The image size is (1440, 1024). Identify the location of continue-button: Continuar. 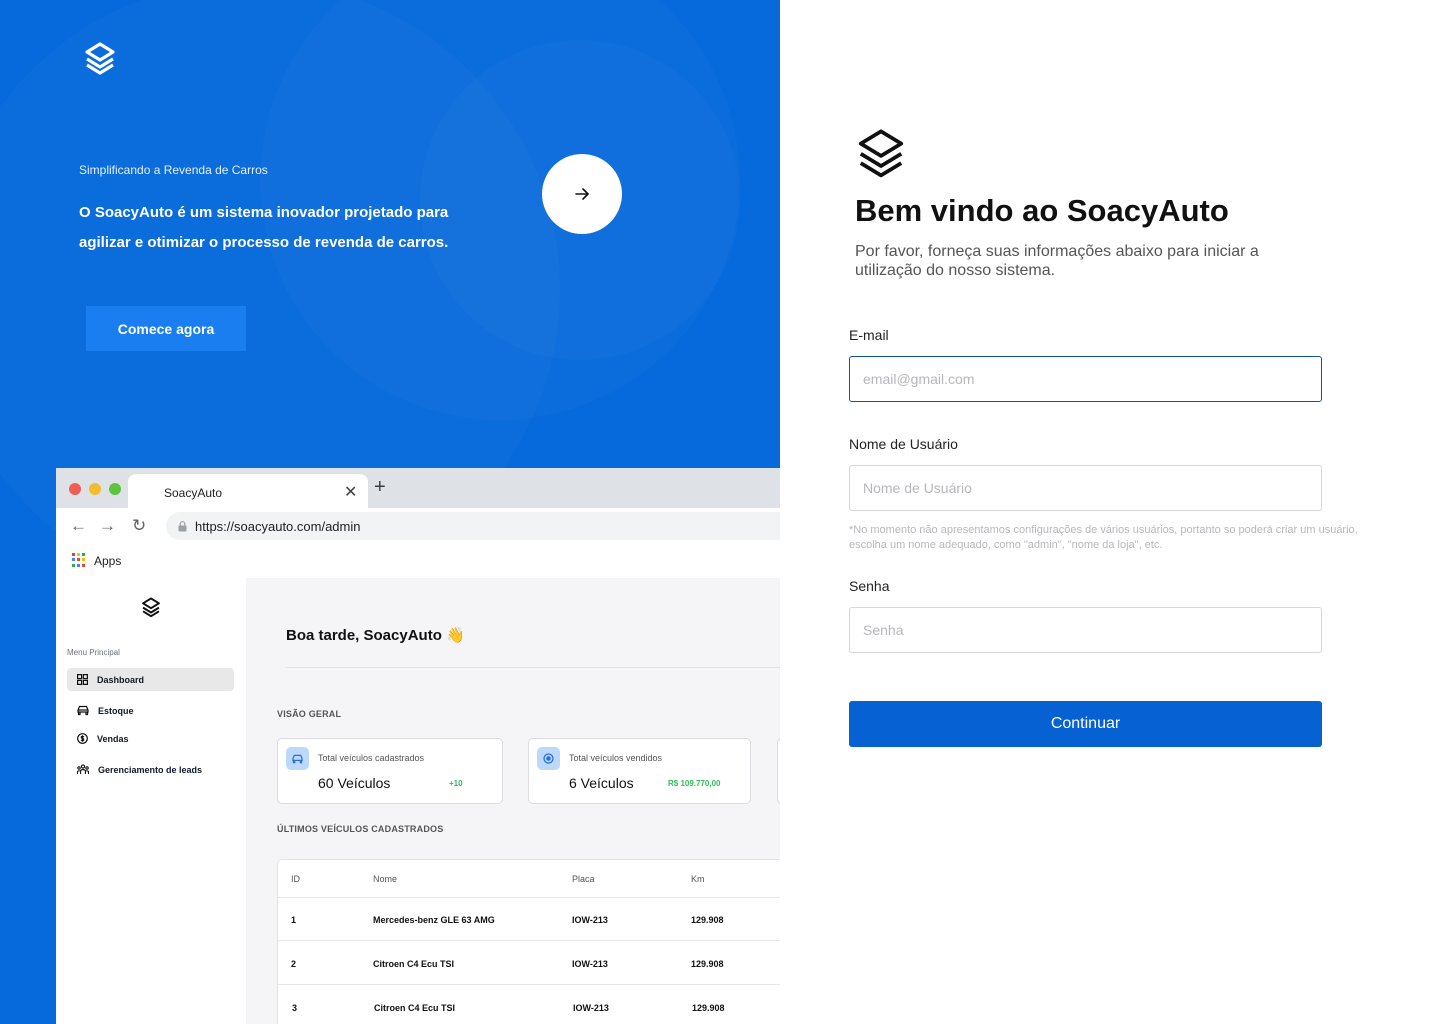
(1085, 724).